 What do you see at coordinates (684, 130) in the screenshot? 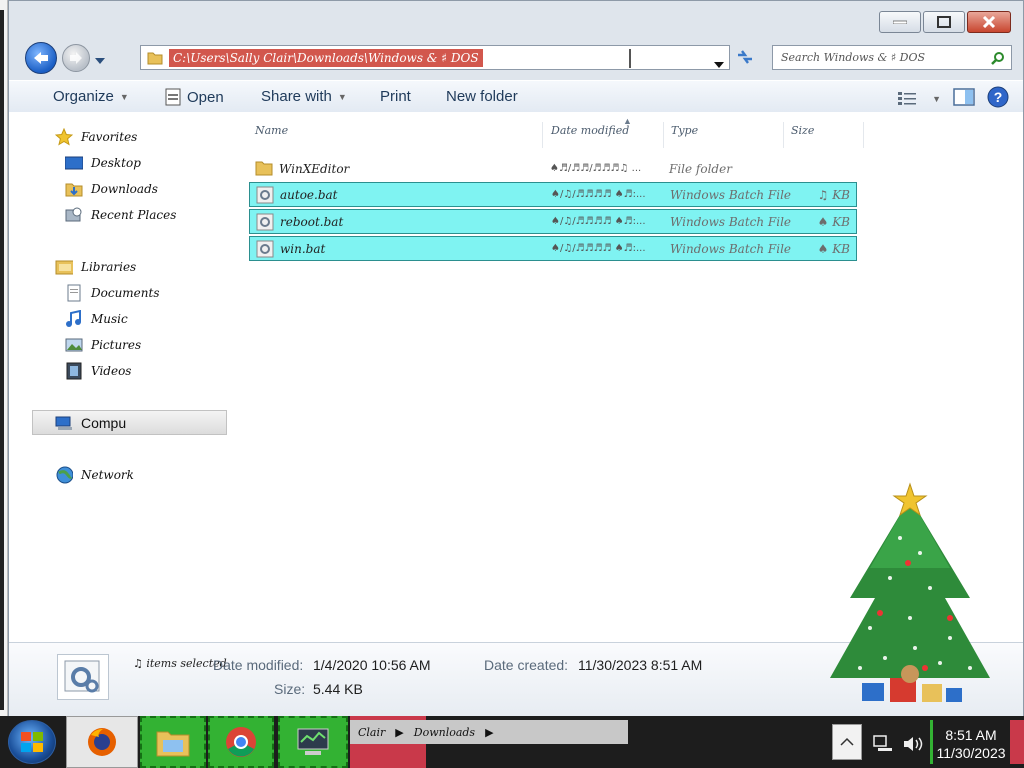
I see `column-type: Type` at bounding box center [684, 130].